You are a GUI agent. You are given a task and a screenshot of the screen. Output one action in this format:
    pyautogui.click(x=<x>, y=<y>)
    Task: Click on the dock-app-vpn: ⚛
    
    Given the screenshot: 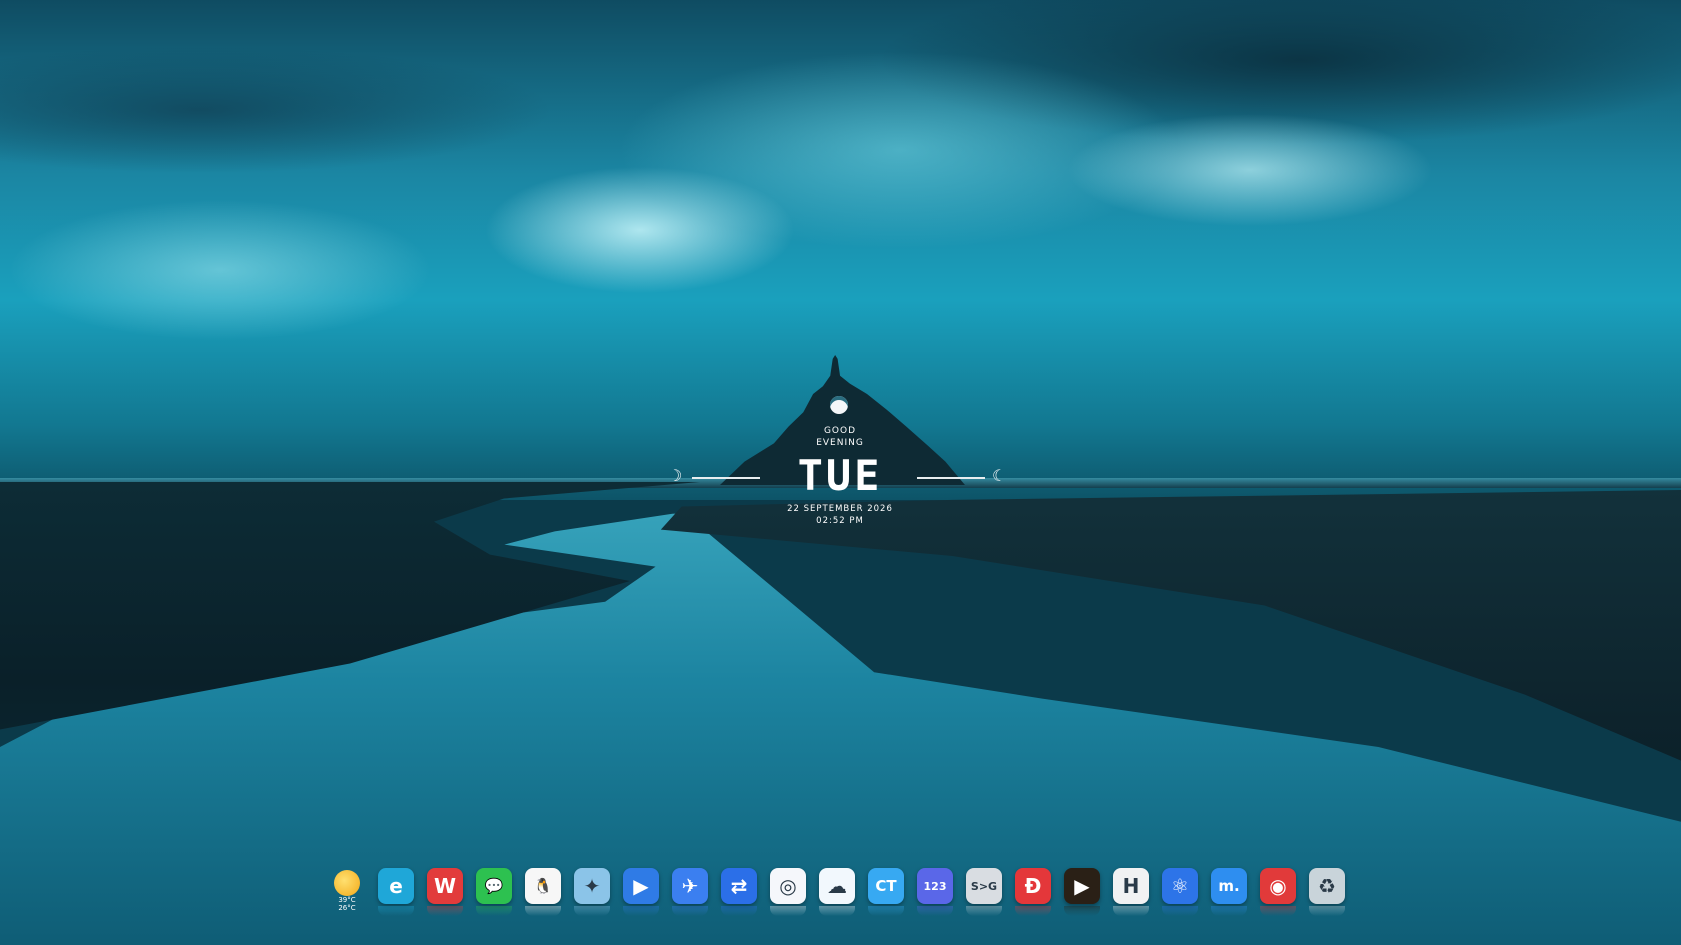 What is the action you would take?
    pyautogui.click(x=1180, y=886)
    